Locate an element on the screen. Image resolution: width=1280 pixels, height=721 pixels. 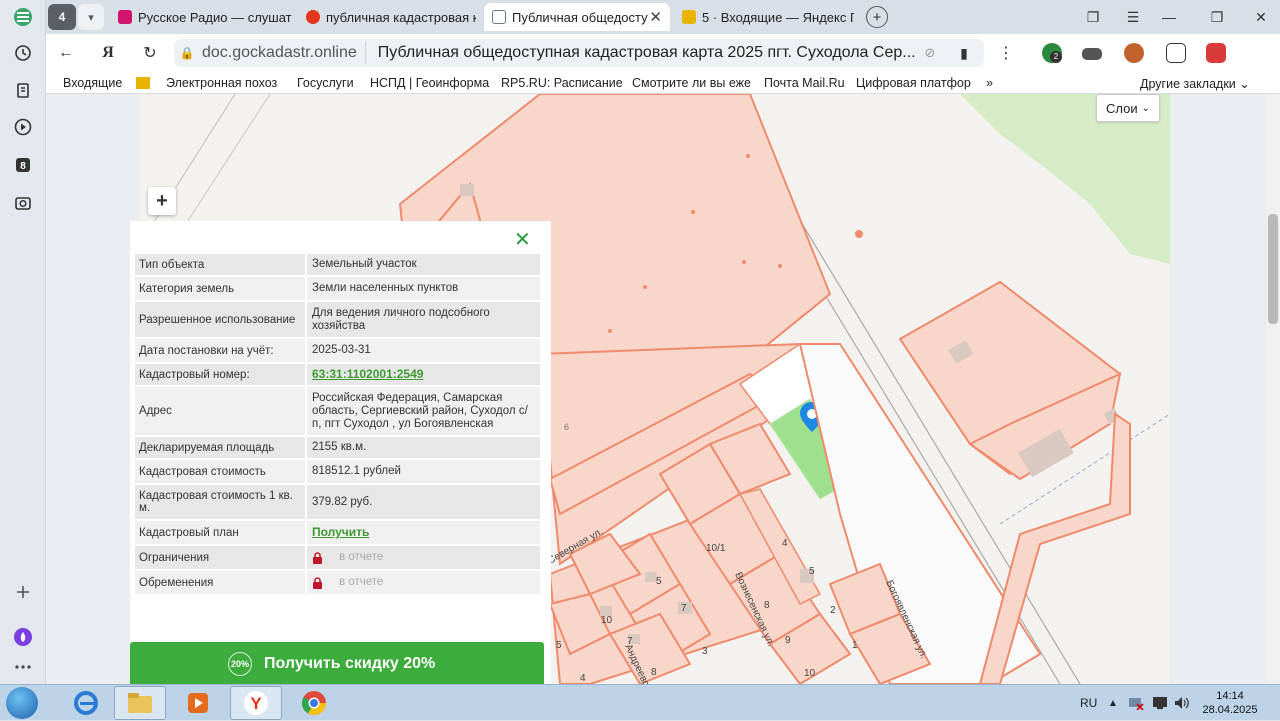
url-domain: doc.gockadastr.online is located at coordinates (283, 53).